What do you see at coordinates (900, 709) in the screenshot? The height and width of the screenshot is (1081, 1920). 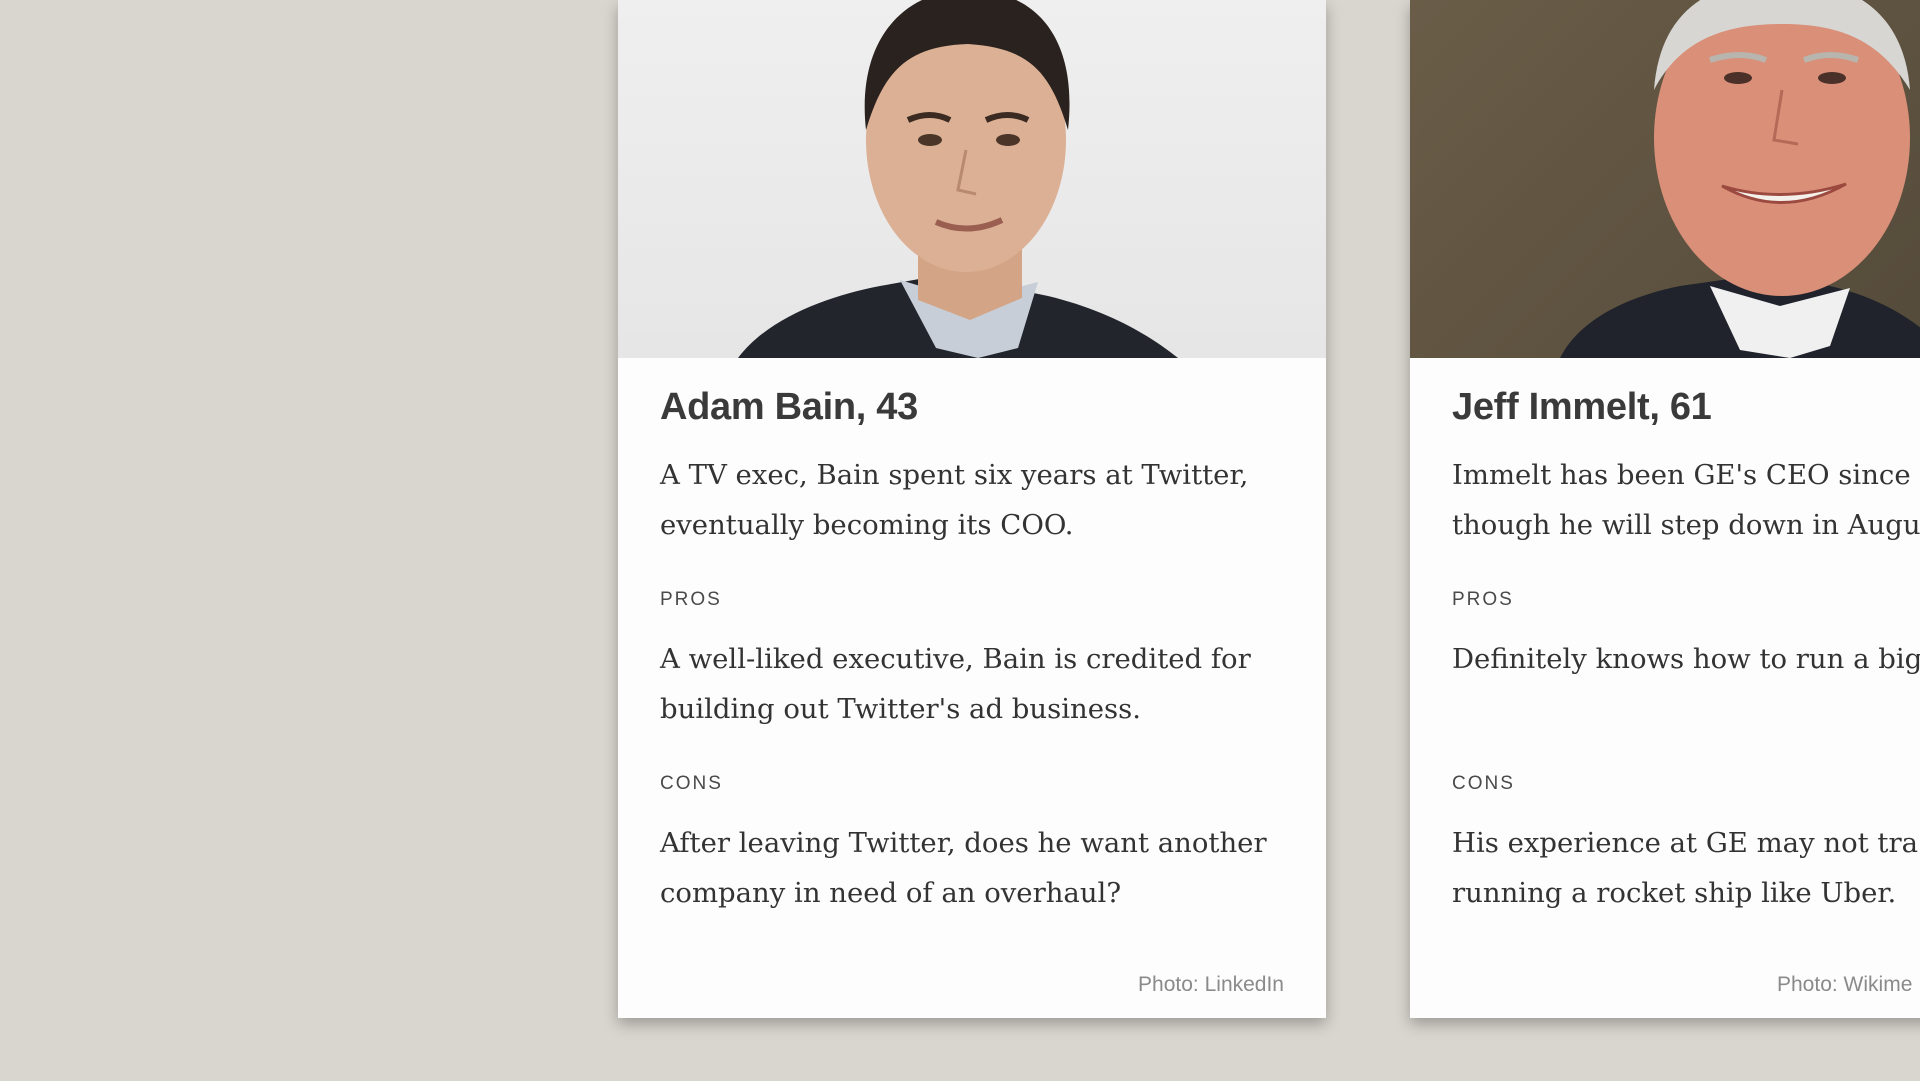 I see `pros-line: building out Twitter's ad business.` at bounding box center [900, 709].